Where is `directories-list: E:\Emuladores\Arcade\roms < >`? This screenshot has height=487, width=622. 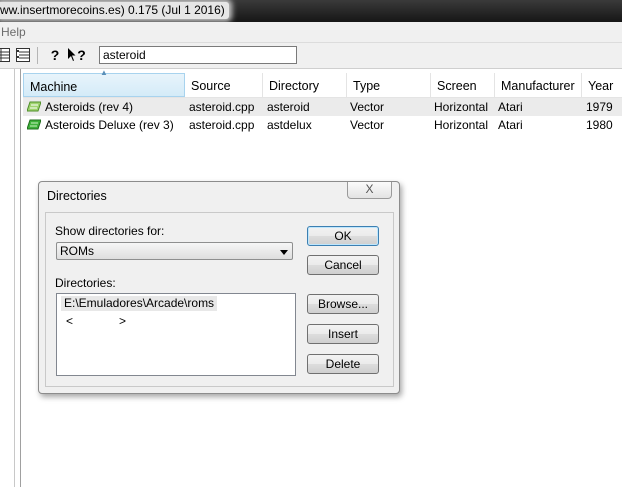 directories-list: E:\Emuladores\Arcade\roms < > is located at coordinates (176, 334).